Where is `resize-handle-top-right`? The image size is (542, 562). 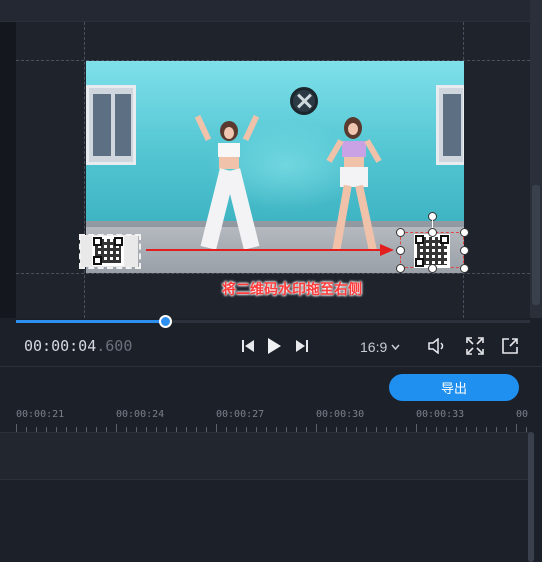
resize-handle-top-right is located at coordinates (464, 232).